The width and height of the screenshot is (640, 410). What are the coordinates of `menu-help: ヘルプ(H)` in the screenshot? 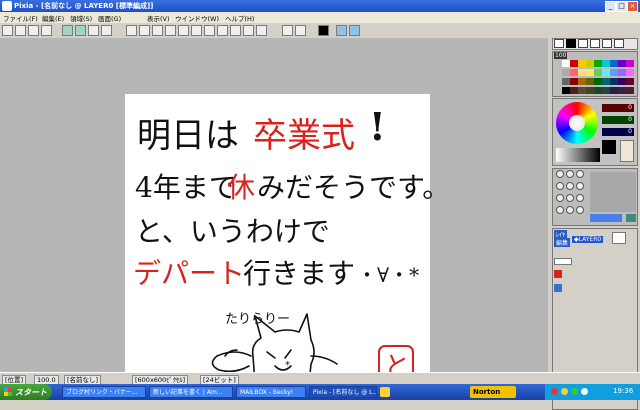 It's located at (239, 18).